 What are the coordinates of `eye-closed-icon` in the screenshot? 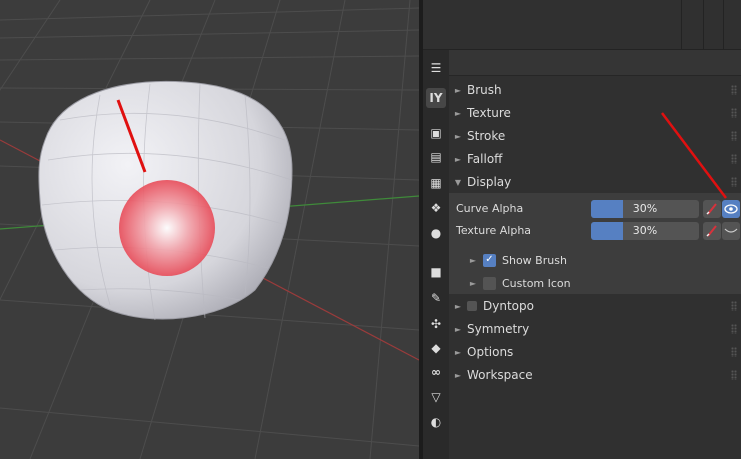 It's located at (731, 230).